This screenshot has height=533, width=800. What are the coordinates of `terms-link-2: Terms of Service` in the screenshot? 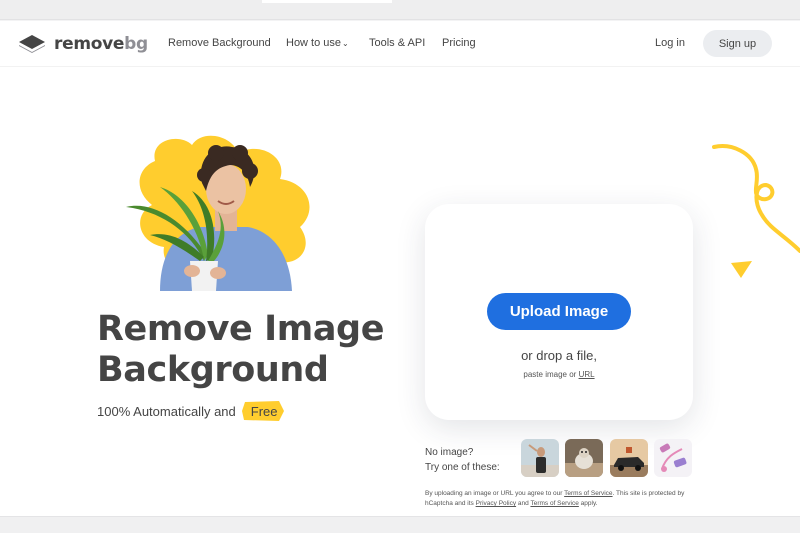 It's located at (554, 503).